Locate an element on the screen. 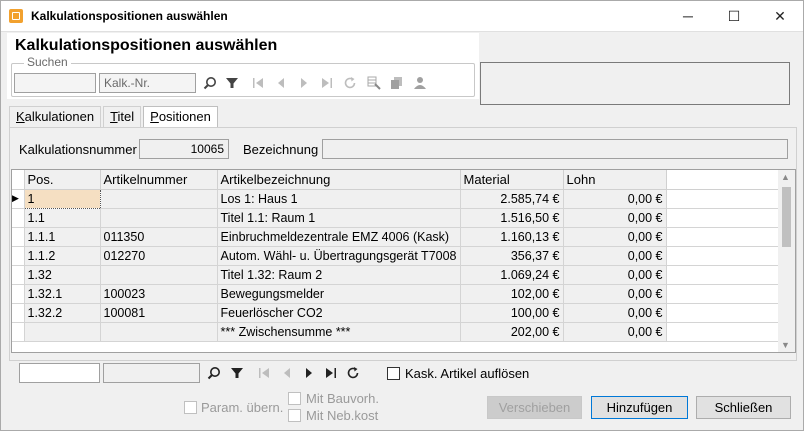  refresh-icon is located at coordinates (350, 83).